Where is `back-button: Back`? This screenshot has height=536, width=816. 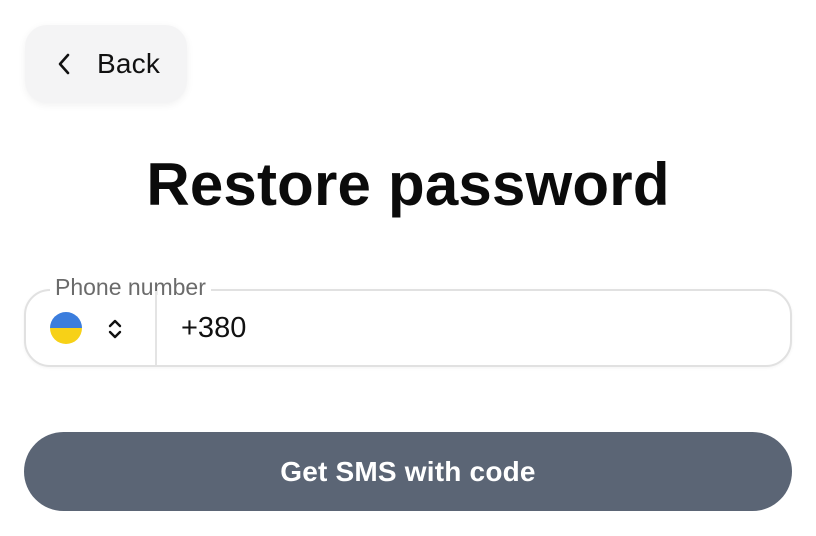
back-button: Back is located at coordinates (106, 64).